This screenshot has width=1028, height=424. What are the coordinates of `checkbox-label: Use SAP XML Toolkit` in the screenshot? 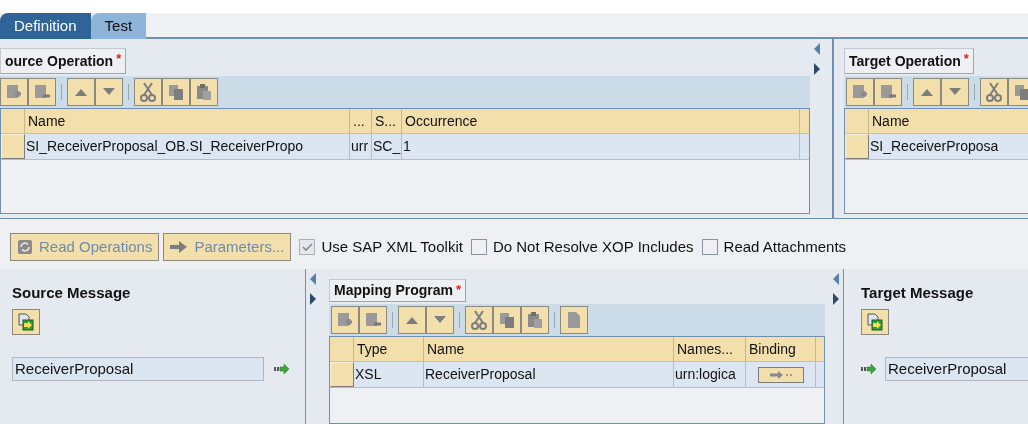 It's located at (392, 246).